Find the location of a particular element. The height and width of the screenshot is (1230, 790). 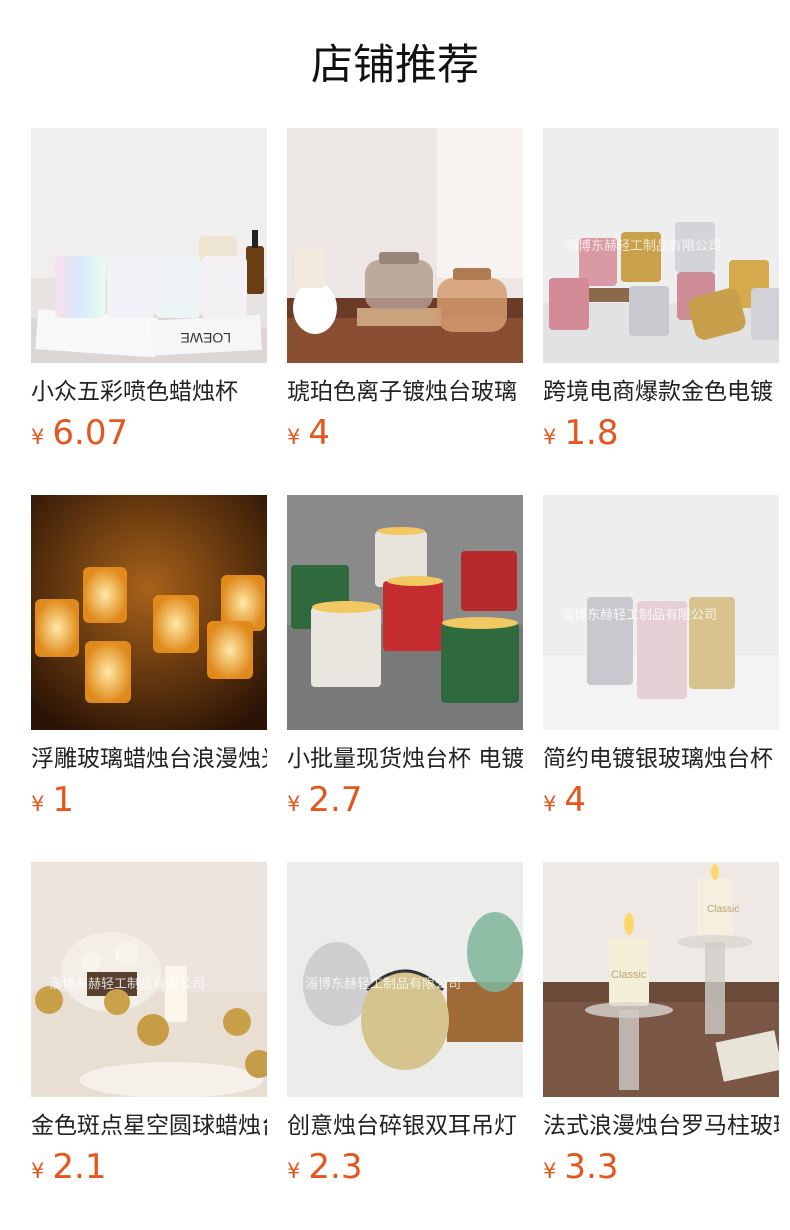

product-card: 淄博东赫轻工制品有限公司 金色斑点星空圆球蜡烛台 ¥2.1 is located at coordinates (149, 1045).